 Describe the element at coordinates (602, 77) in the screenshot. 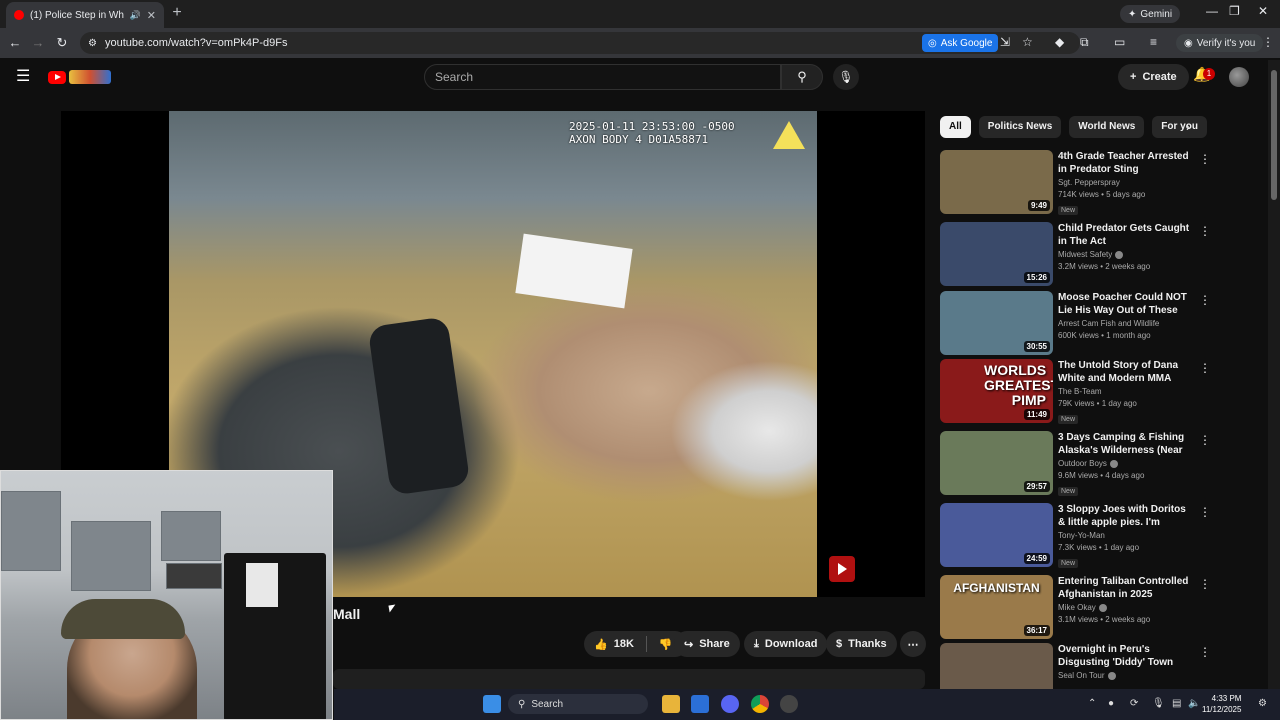

I see `search-input: Search` at that location.